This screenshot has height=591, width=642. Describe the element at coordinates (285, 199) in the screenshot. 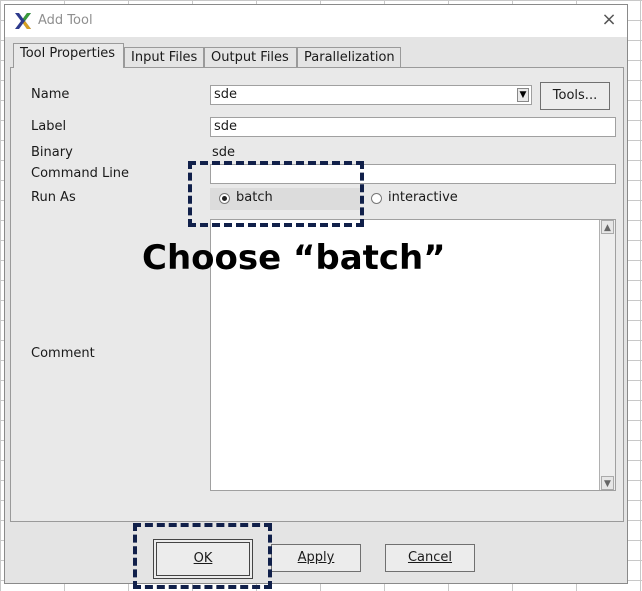

I see `radio-batch: batch` at that location.